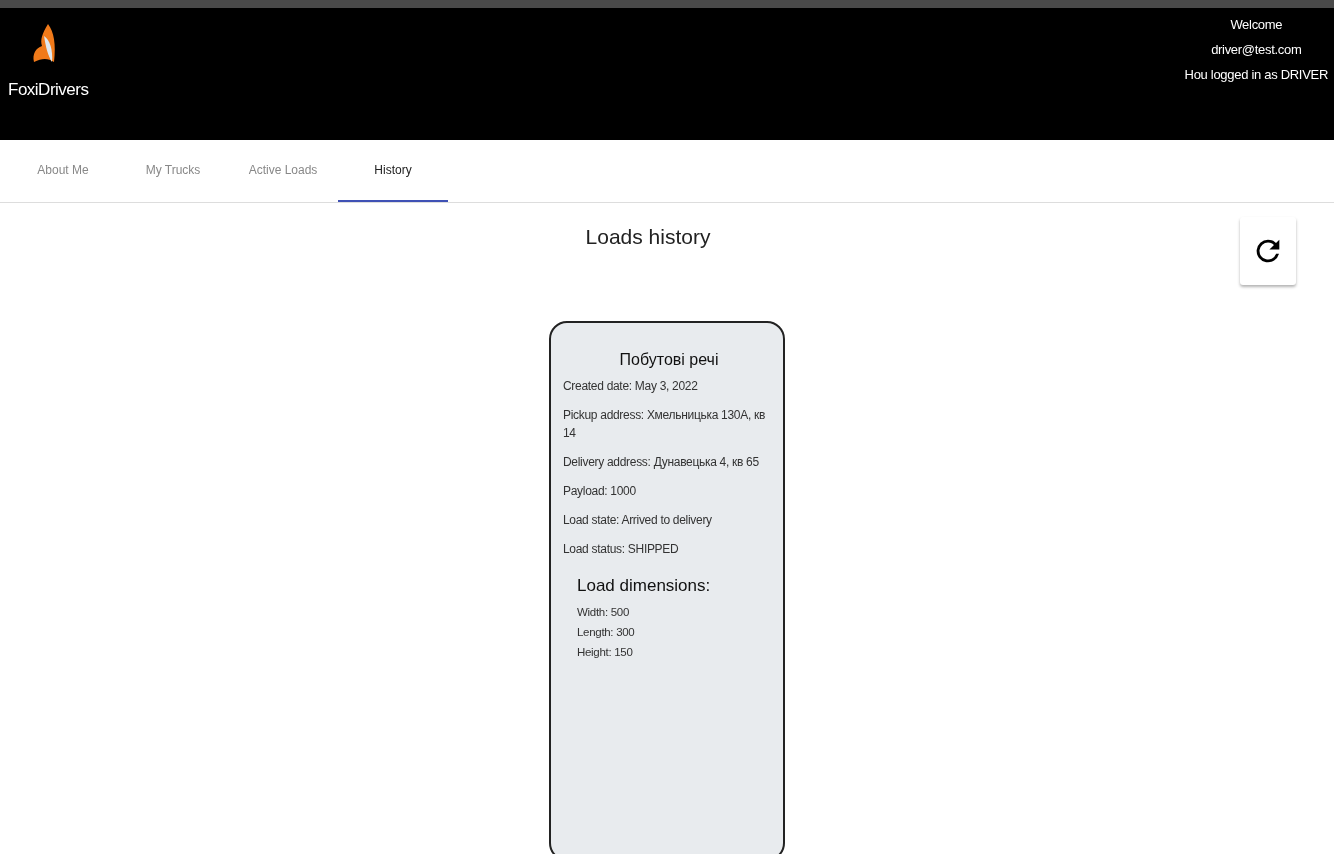 The height and width of the screenshot is (854, 1334). I want to click on user-info-text: Hou logged in as DRIVER, so click(1256, 75).